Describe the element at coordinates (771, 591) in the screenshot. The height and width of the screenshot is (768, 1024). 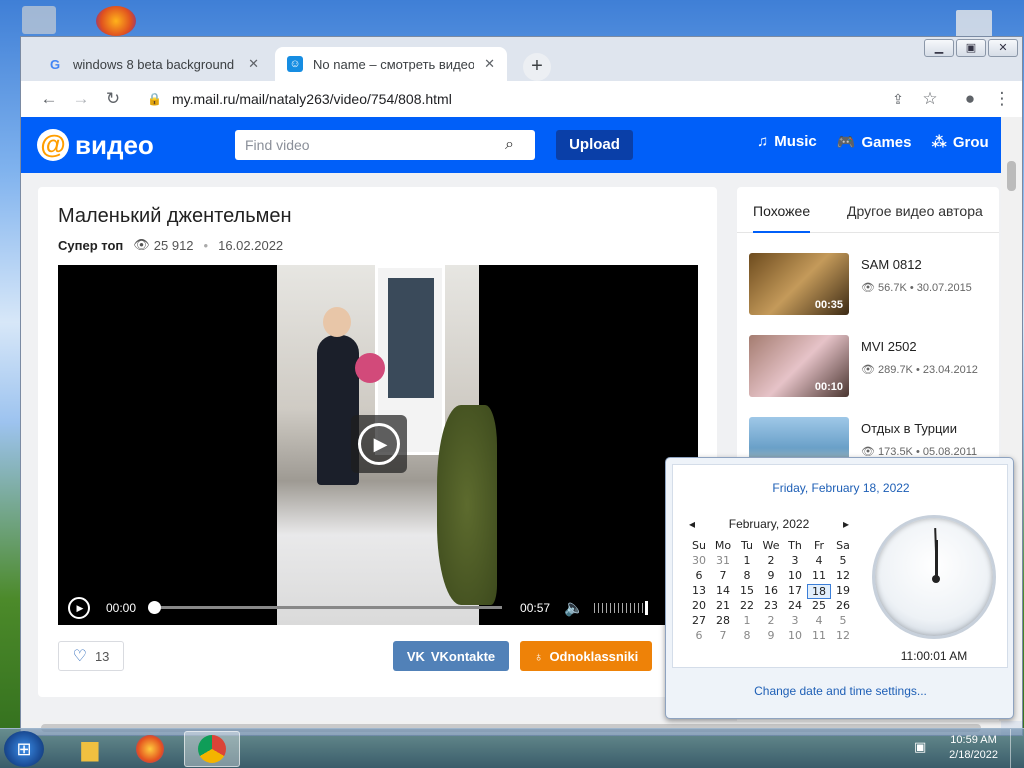
I see `calendar-day: 16` at that location.